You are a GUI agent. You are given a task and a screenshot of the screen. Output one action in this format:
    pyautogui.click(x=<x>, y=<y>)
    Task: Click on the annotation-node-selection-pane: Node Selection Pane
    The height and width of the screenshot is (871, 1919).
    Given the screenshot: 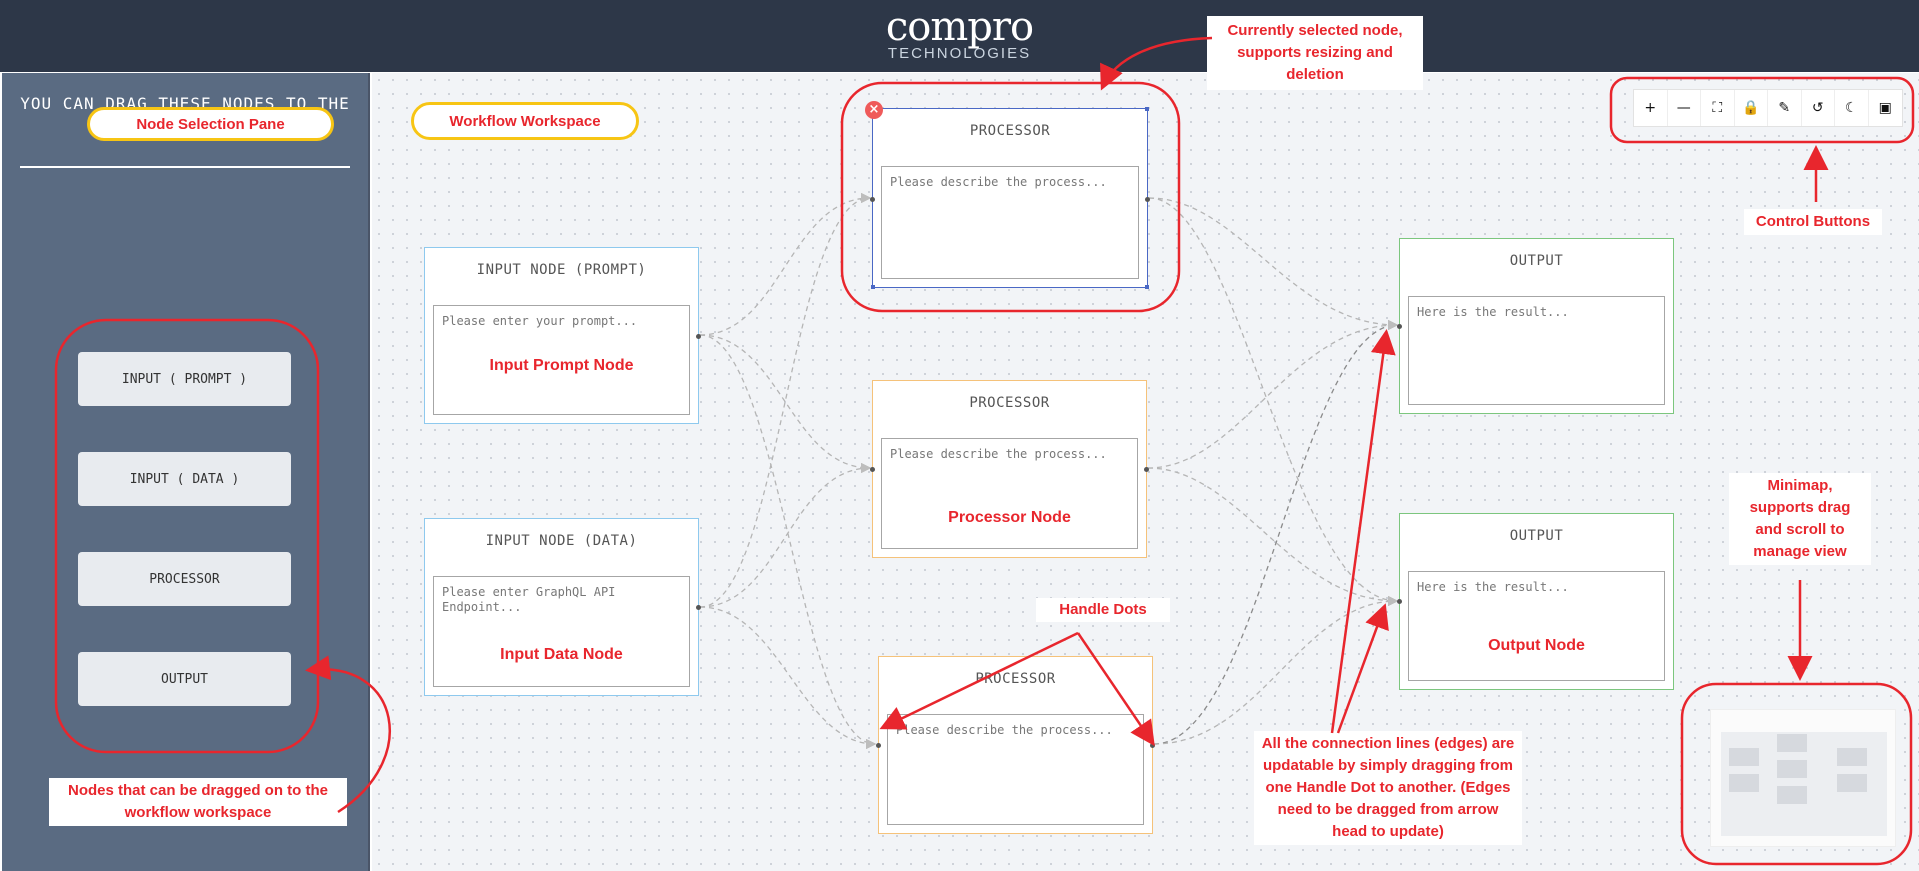 What is the action you would take?
    pyautogui.click(x=210, y=124)
    